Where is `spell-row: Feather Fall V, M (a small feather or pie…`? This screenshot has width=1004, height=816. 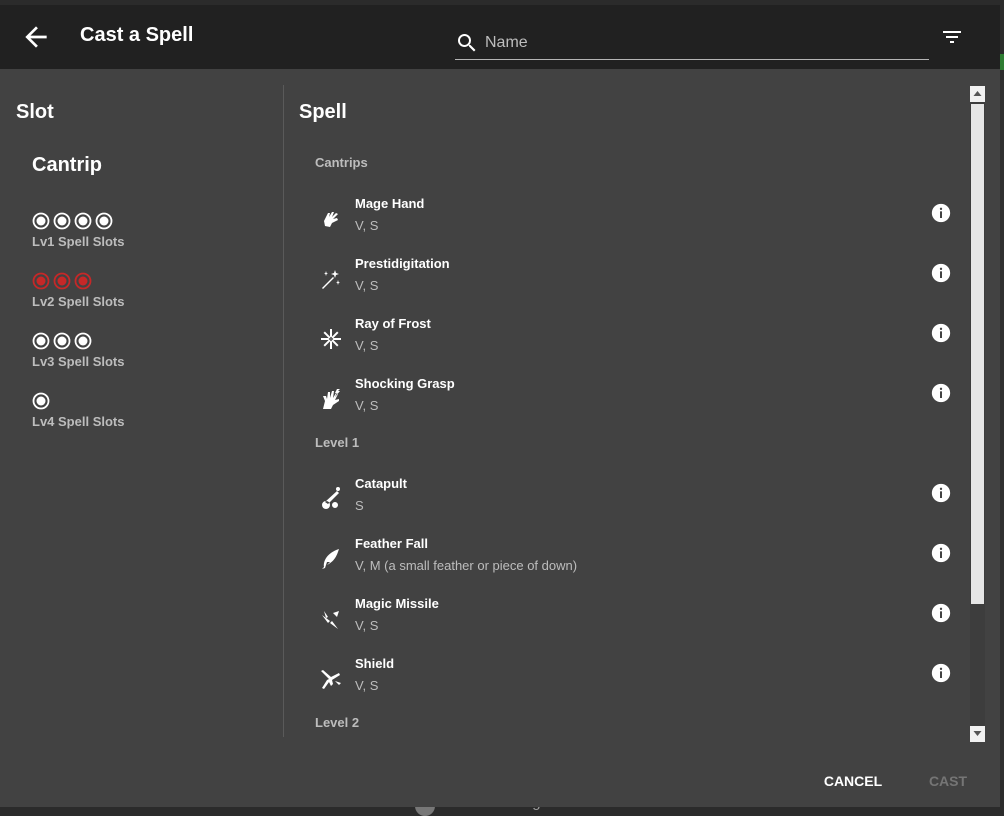 spell-row: Feather Fall V, M (a small feather or pie… is located at coordinates (631, 563).